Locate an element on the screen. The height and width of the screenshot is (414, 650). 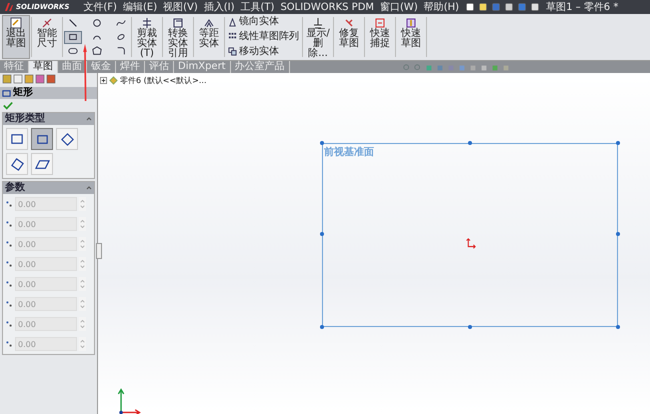
expand-icon is located at coordinates (103, 80).